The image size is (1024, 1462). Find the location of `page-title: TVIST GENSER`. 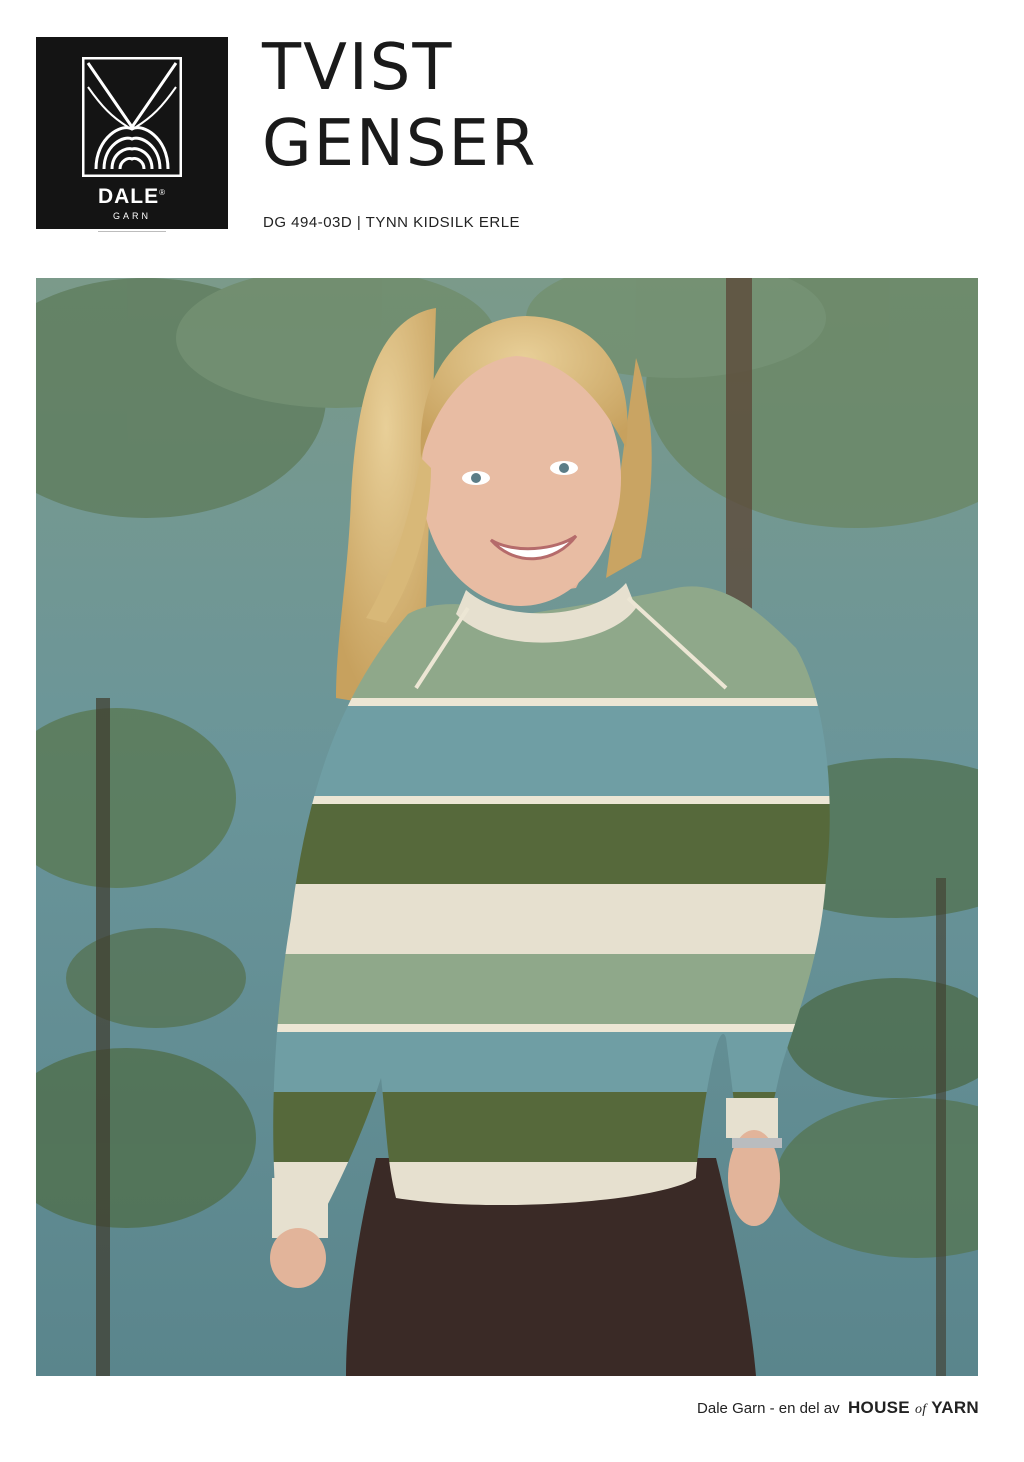

page-title: TVIST GENSER is located at coordinates (399, 106).